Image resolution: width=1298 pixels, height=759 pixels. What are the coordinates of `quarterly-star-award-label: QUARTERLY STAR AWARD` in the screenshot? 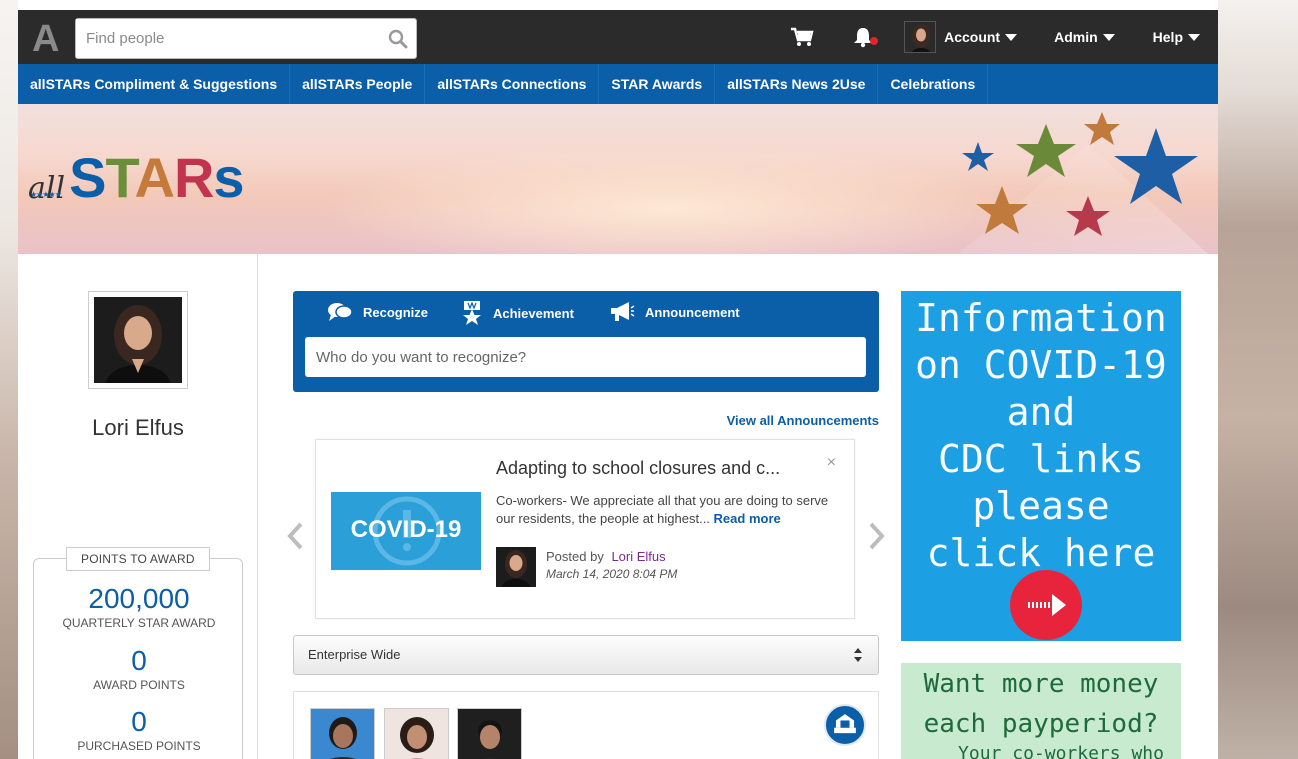 It's located at (139, 623).